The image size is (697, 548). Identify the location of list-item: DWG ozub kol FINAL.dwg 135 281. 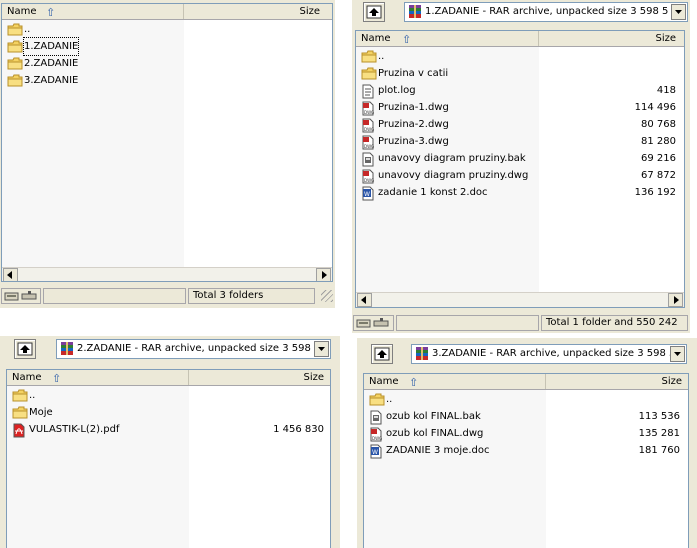
(526, 433).